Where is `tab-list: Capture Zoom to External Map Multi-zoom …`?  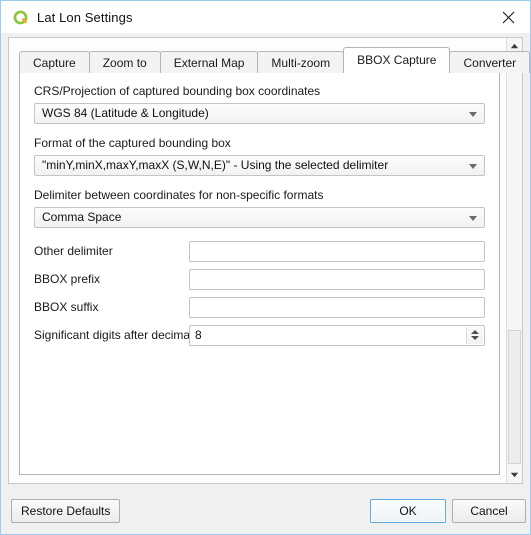
tab-list: Capture Zoom to External Map Multi-zoom … is located at coordinates (275, 60).